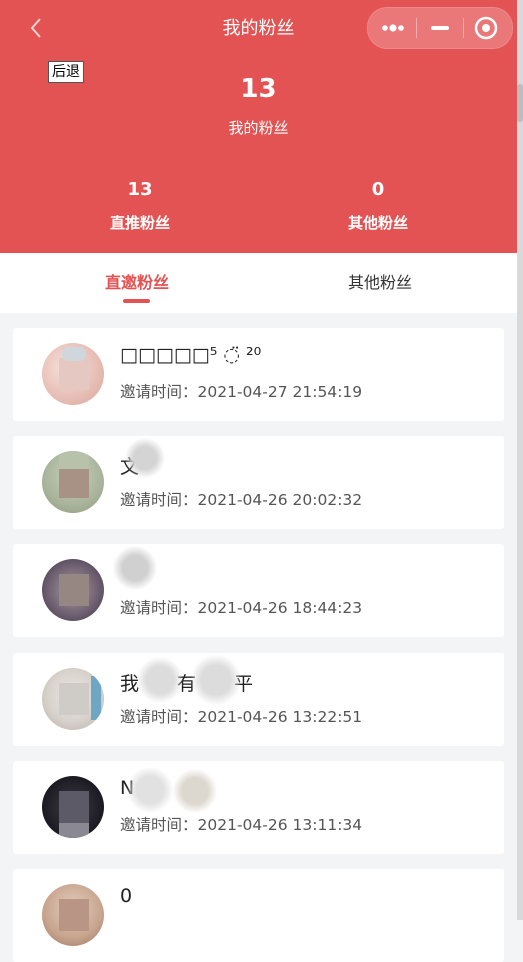  Describe the element at coordinates (126, 896) in the screenshot. I see `fan-name: 0` at that location.